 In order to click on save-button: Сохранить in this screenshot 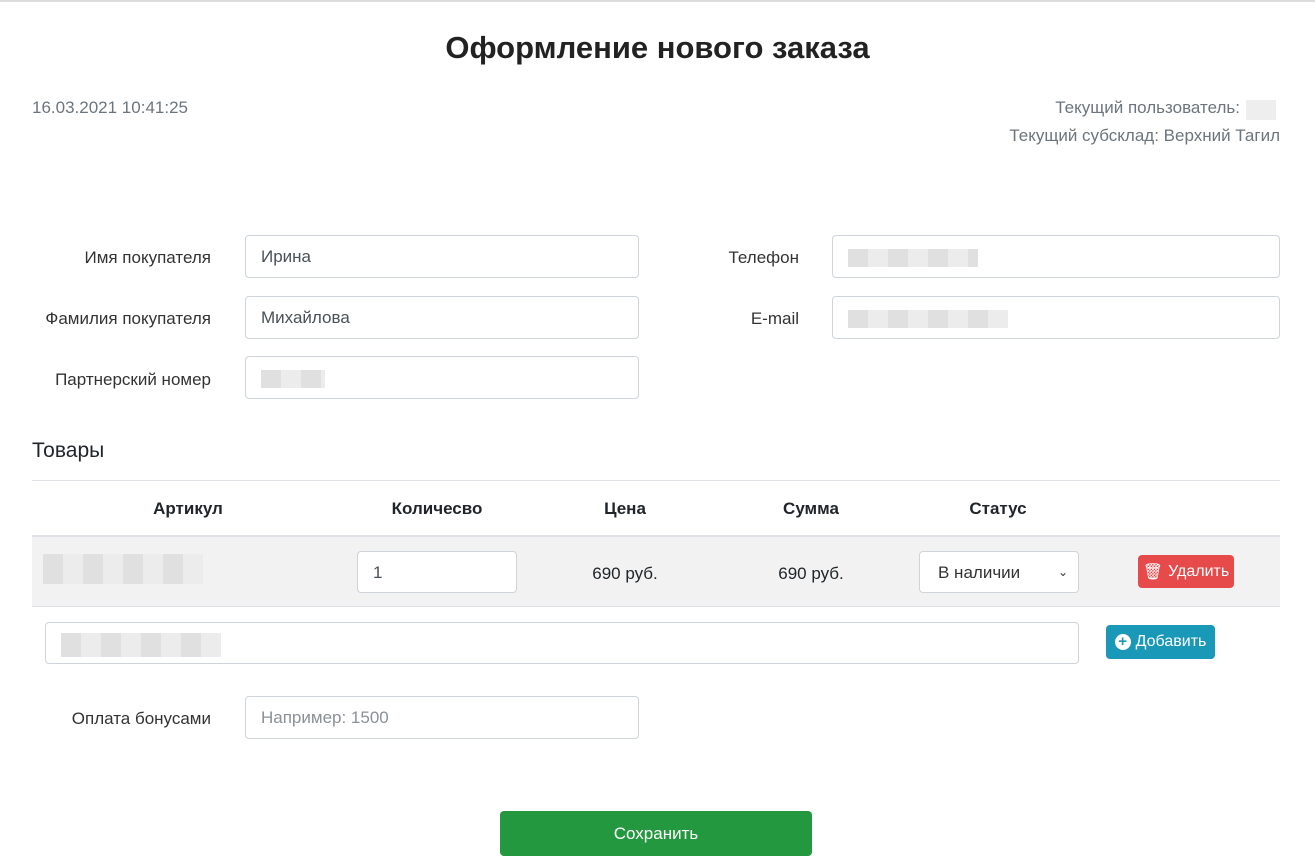, I will do `click(656, 833)`.